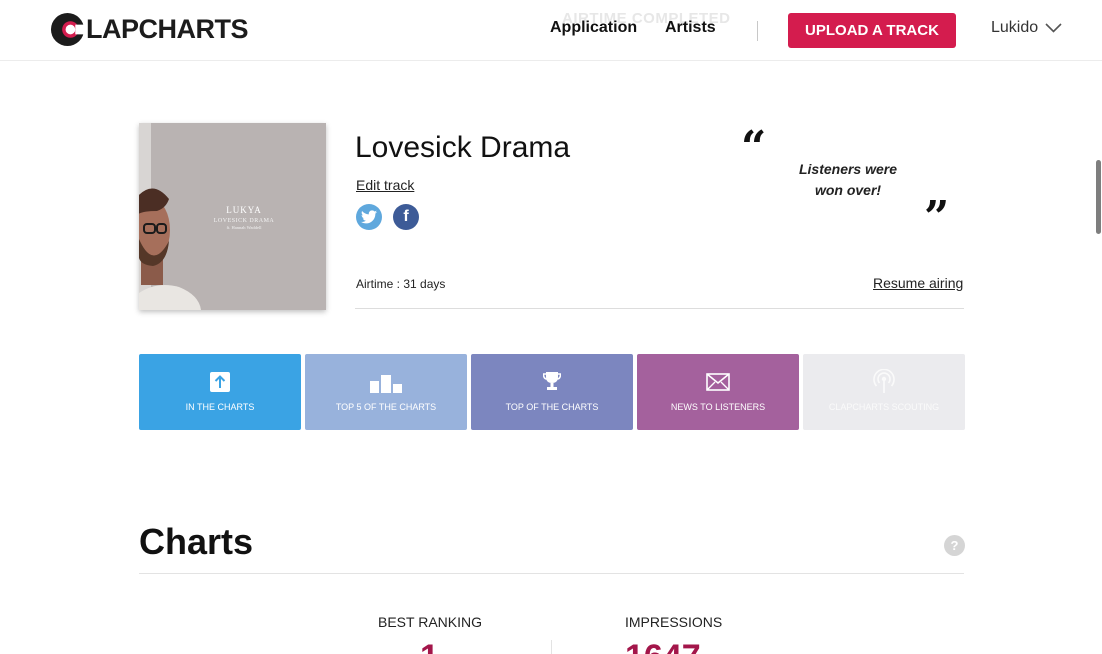  Describe the element at coordinates (551, 647) in the screenshot. I see `stats-divider` at that location.